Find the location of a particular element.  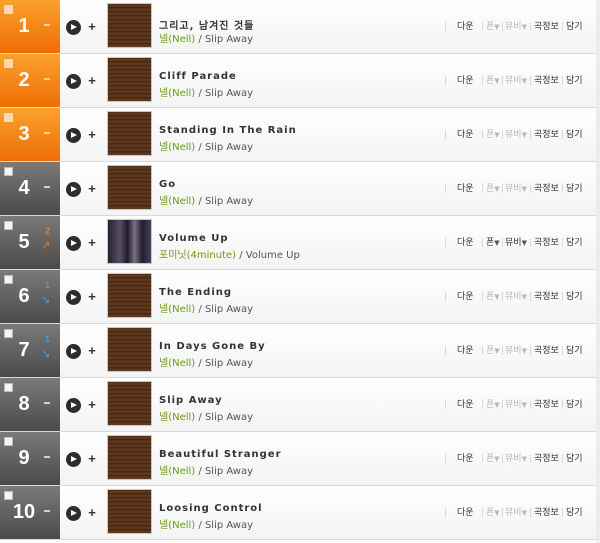

song-title: The Ending is located at coordinates (195, 292).